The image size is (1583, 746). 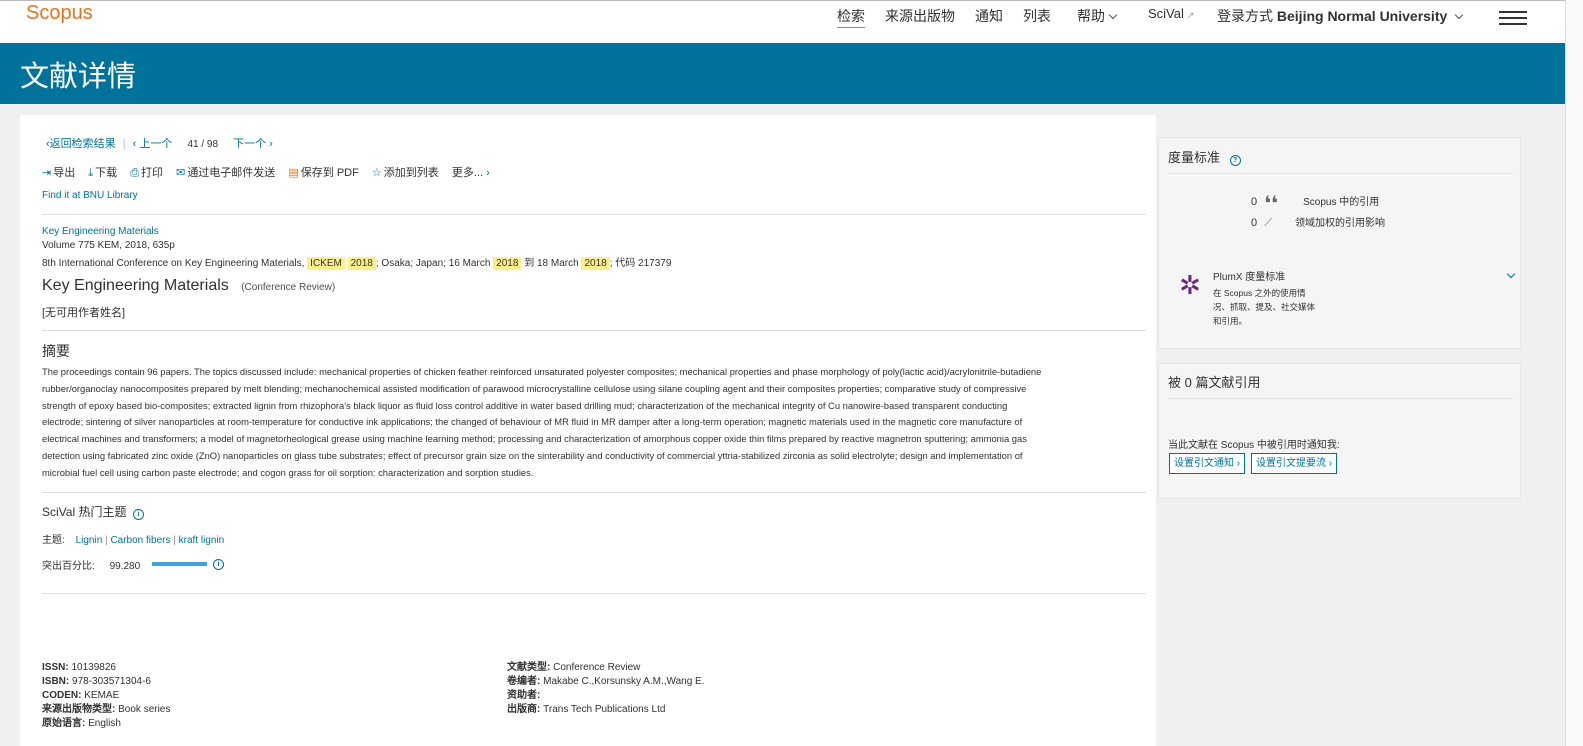 What do you see at coordinates (106, 710) in the screenshot?
I see `detail-source-type: 来源出版物类型: Book series` at bounding box center [106, 710].